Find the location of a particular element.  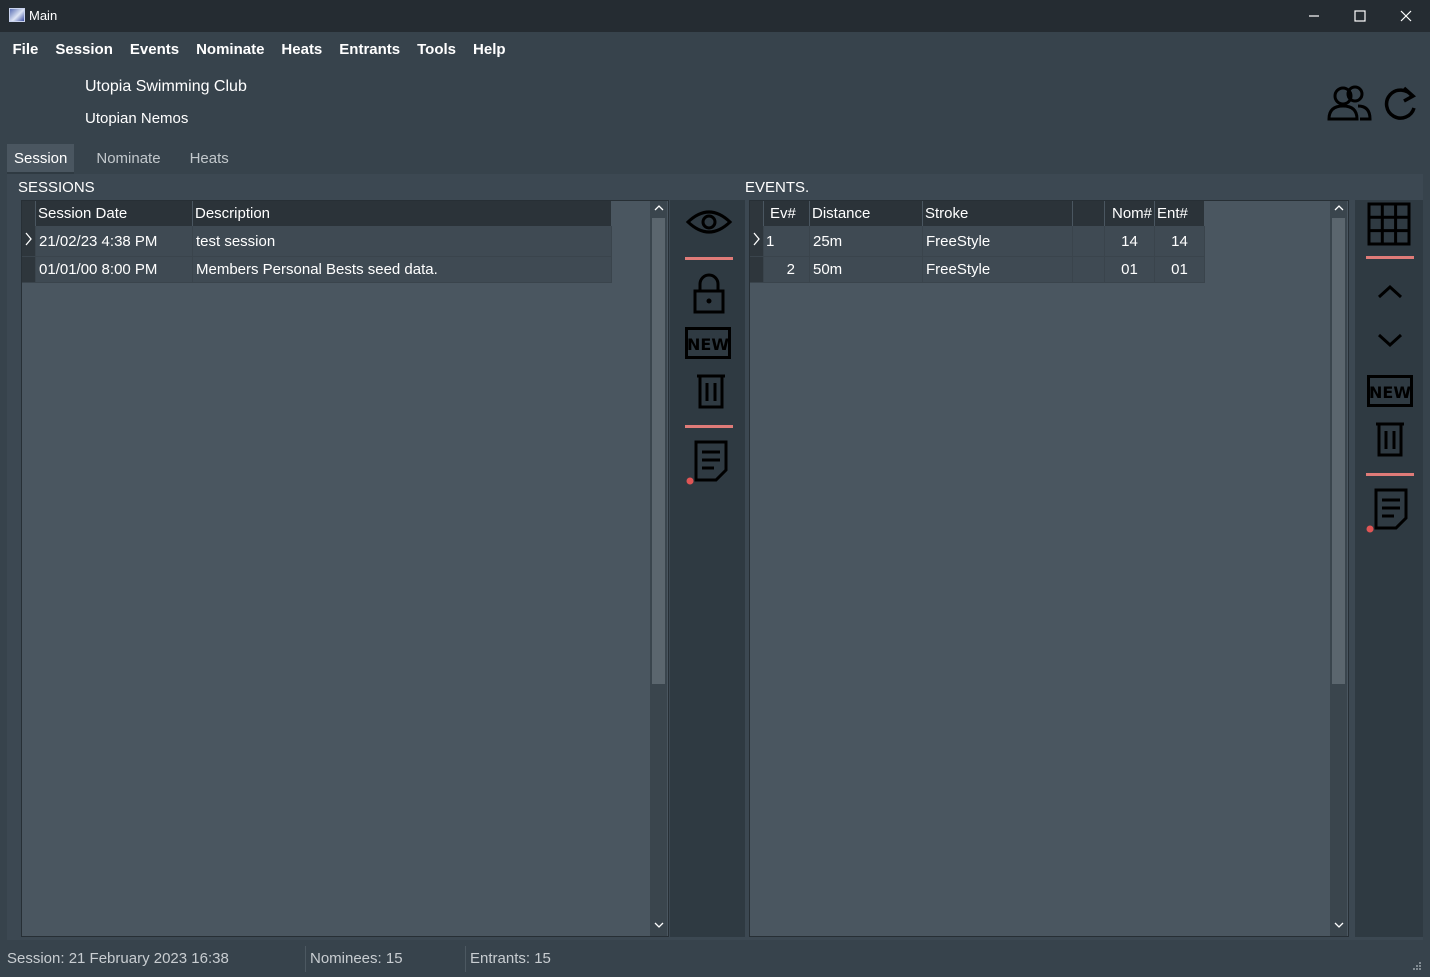

minimize-button is located at coordinates (1314, 16).